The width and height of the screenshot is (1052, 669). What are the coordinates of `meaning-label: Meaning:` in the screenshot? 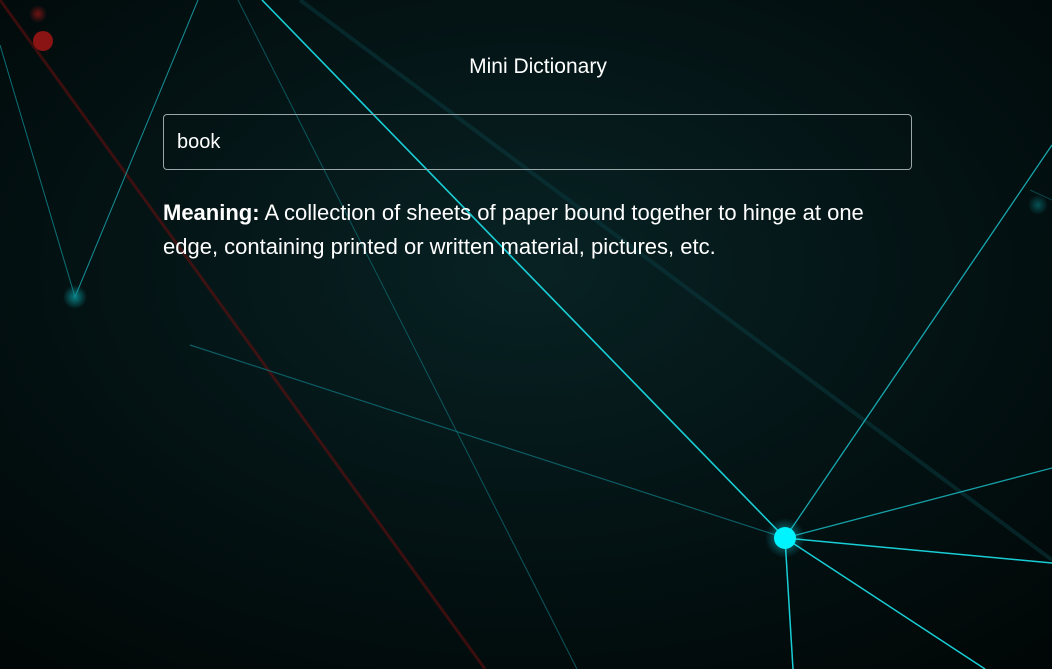 It's located at (211, 212).